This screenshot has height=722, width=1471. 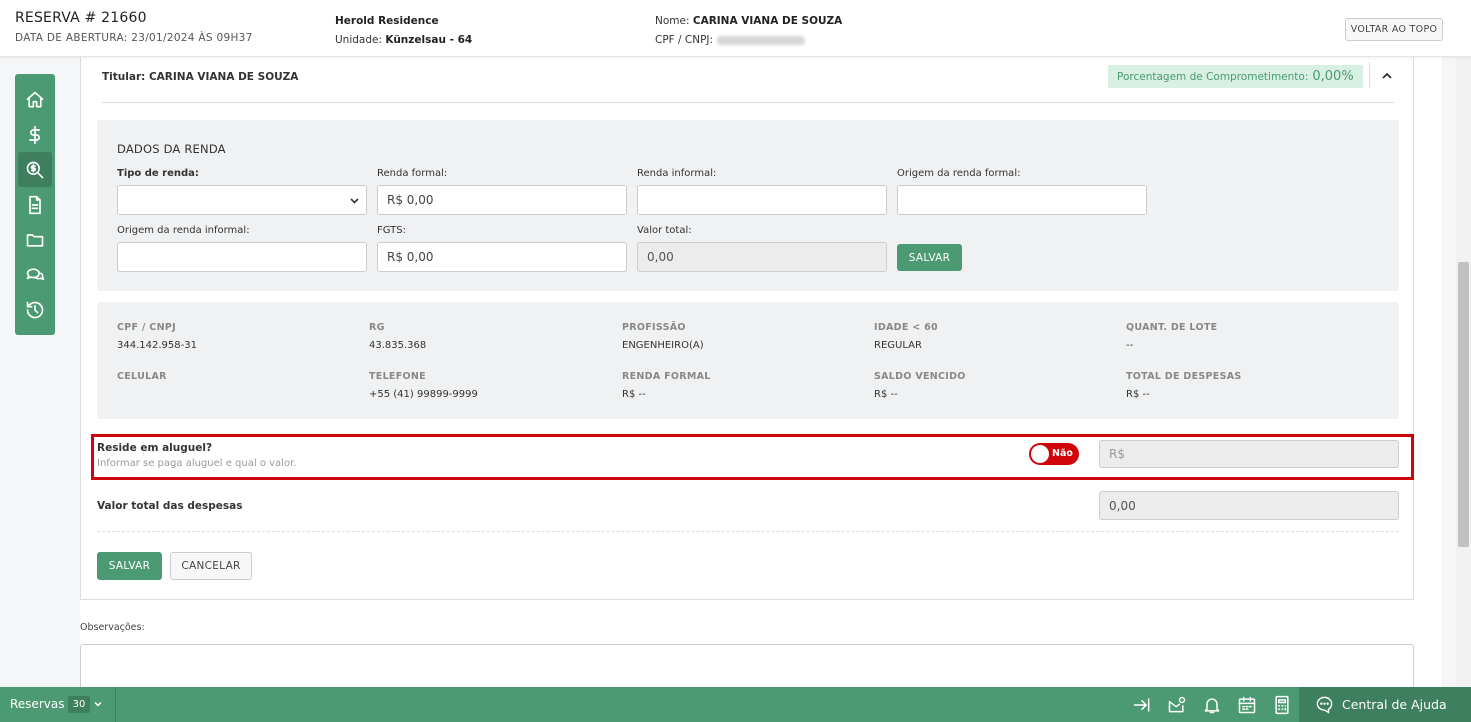 What do you see at coordinates (761, 40) in the screenshot?
I see `cpf-blurred-value` at bounding box center [761, 40].